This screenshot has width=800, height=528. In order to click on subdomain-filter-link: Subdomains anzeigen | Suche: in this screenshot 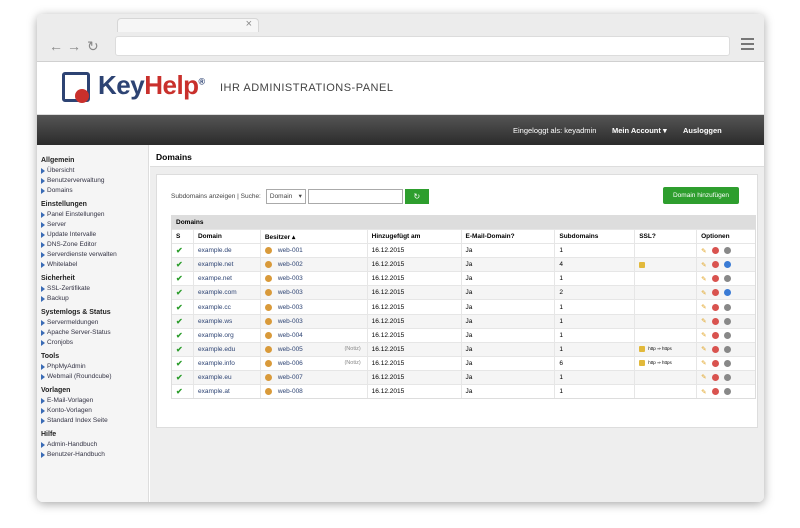, I will do `click(216, 196)`.